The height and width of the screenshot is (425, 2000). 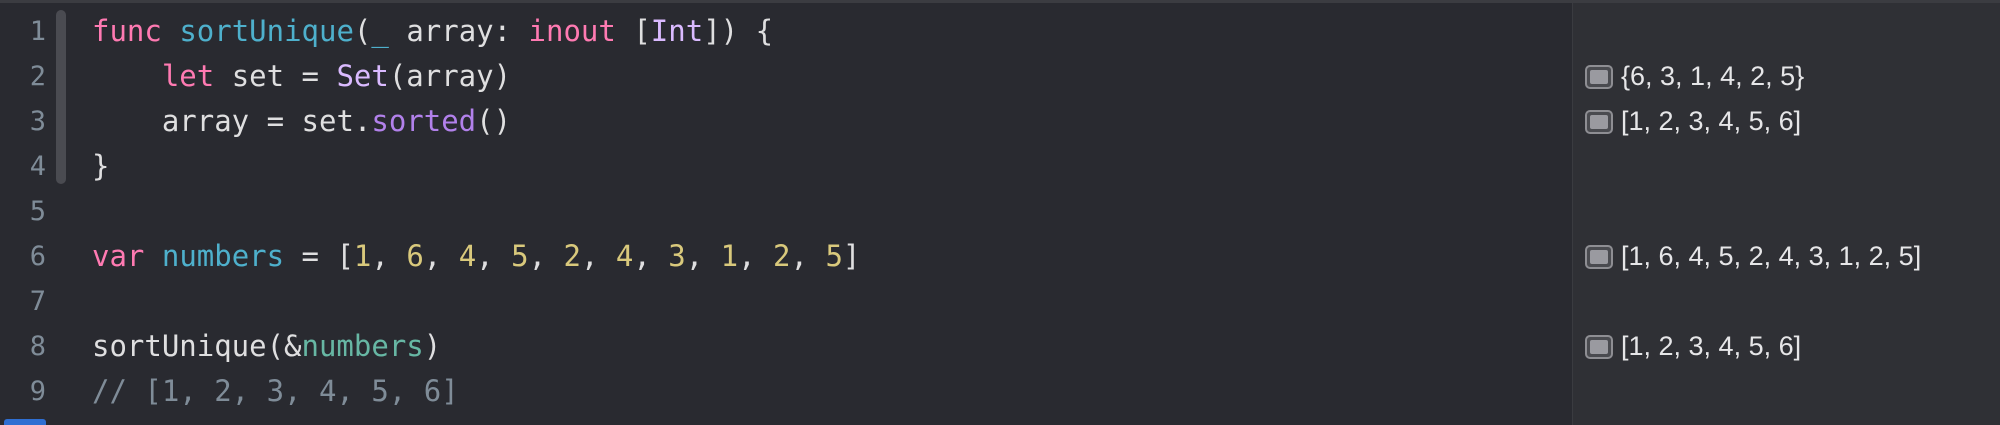 What do you see at coordinates (26, 391) in the screenshot?
I see `line-number-9: 9` at bounding box center [26, 391].